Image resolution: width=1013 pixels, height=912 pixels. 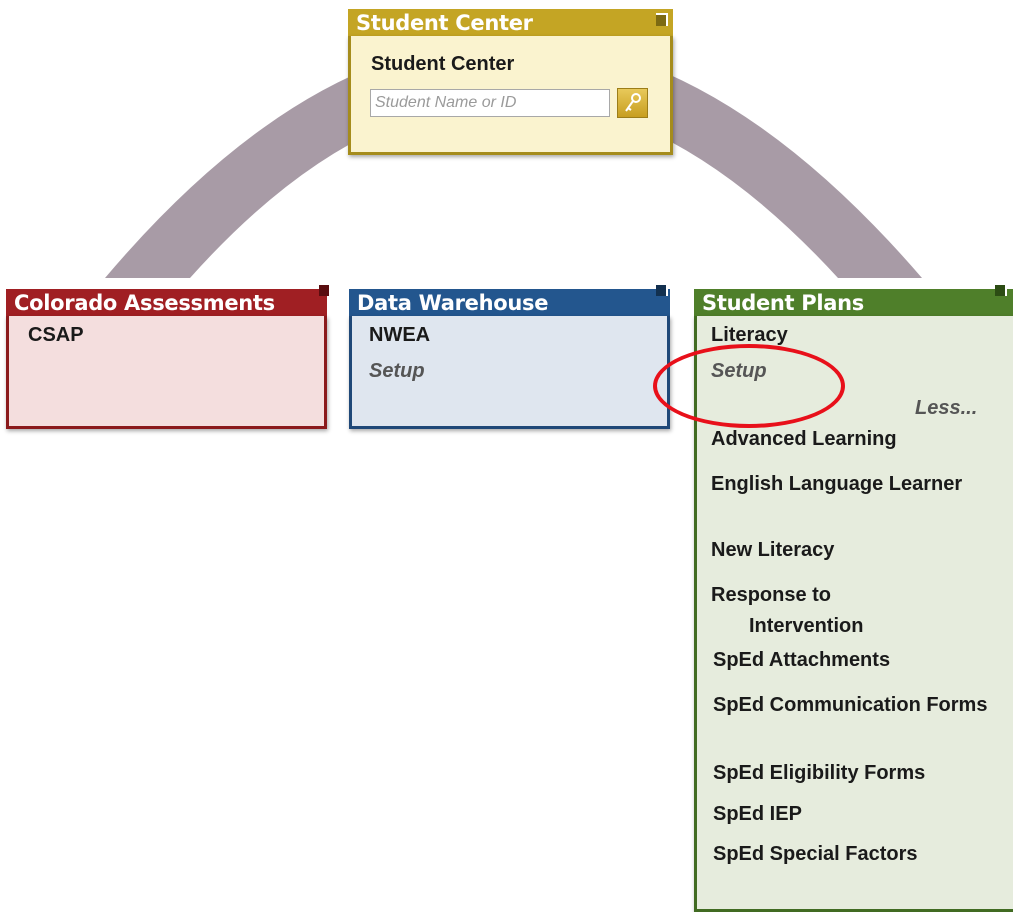 I want to click on search-button, so click(x=632, y=103).